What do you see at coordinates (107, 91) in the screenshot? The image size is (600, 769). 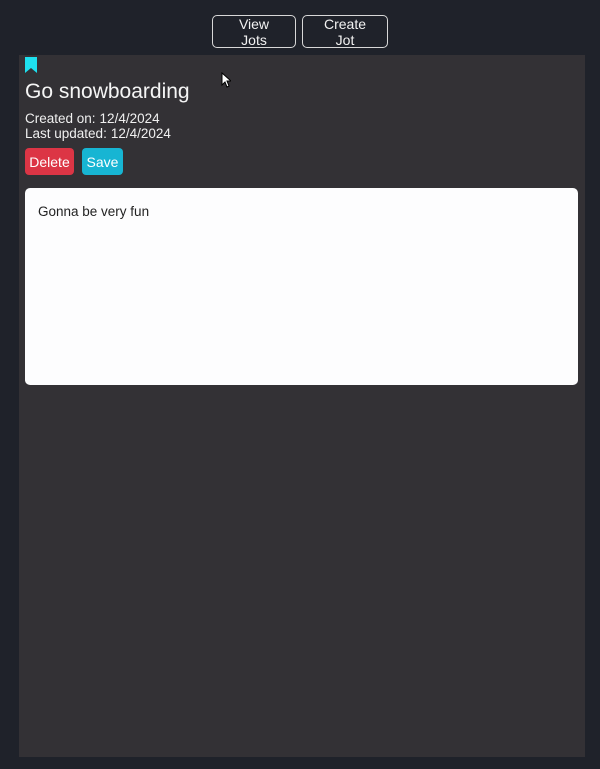 I see `jot-title: Go snowboarding` at bounding box center [107, 91].